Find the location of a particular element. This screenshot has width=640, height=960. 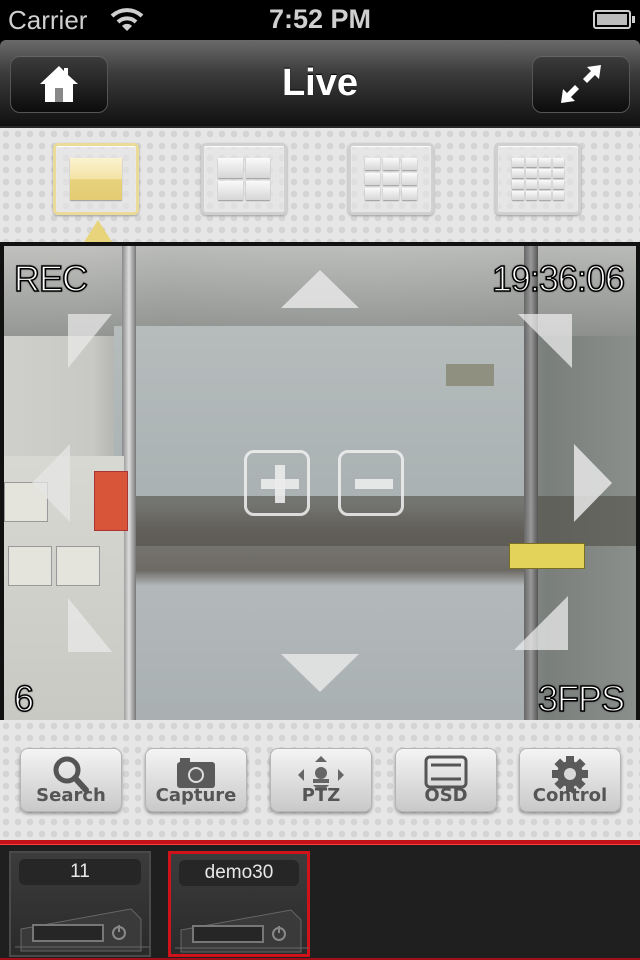

video-timestamp: 19:36:06 is located at coordinates (558, 278).